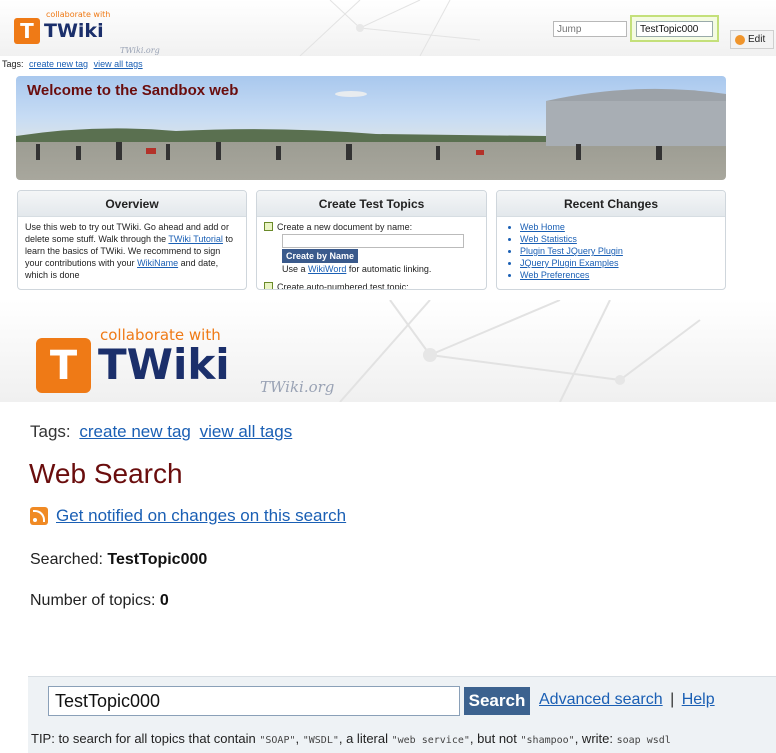 The width and height of the screenshot is (776, 753). Describe the element at coordinates (698, 699) in the screenshot. I see `help-link: Help` at that location.